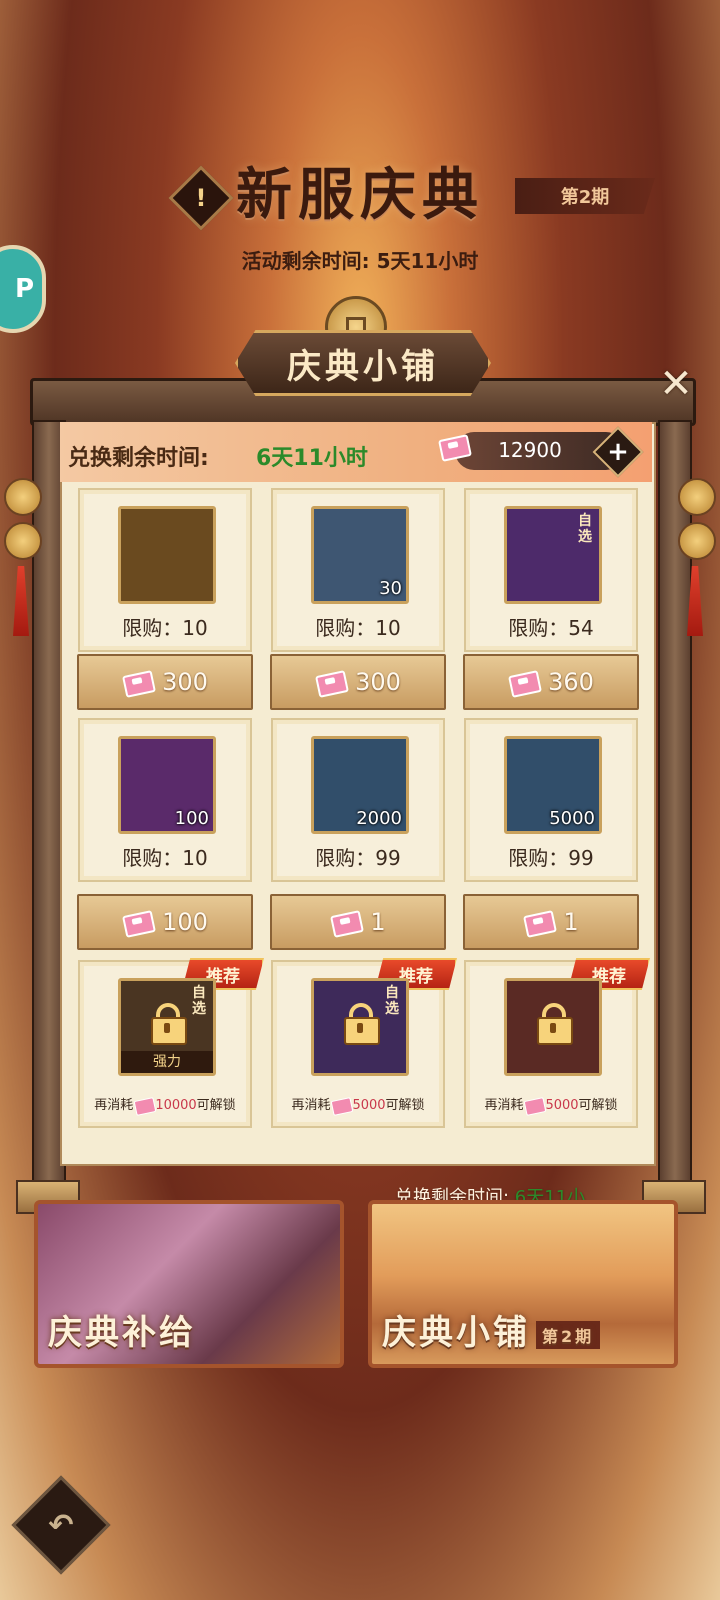 The width and height of the screenshot is (720, 1600). I want to click on shop-item-card: 自选限购：54, so click(551, 570).